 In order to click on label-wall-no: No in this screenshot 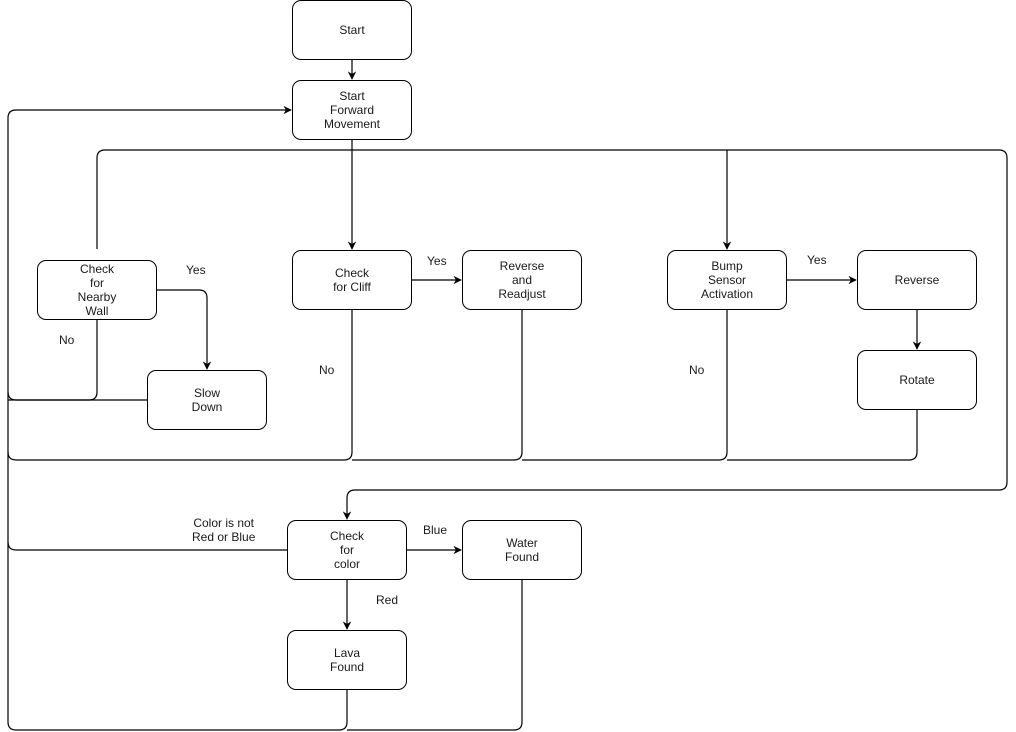, I will do `click(67, 340)`.